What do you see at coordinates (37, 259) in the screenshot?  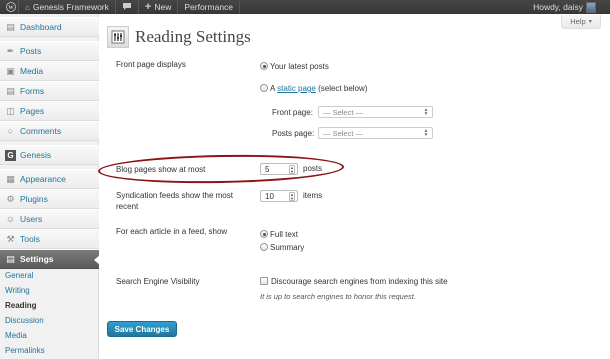 I see `sidebar-item-label: Settings` at bounding box center [37, 259].